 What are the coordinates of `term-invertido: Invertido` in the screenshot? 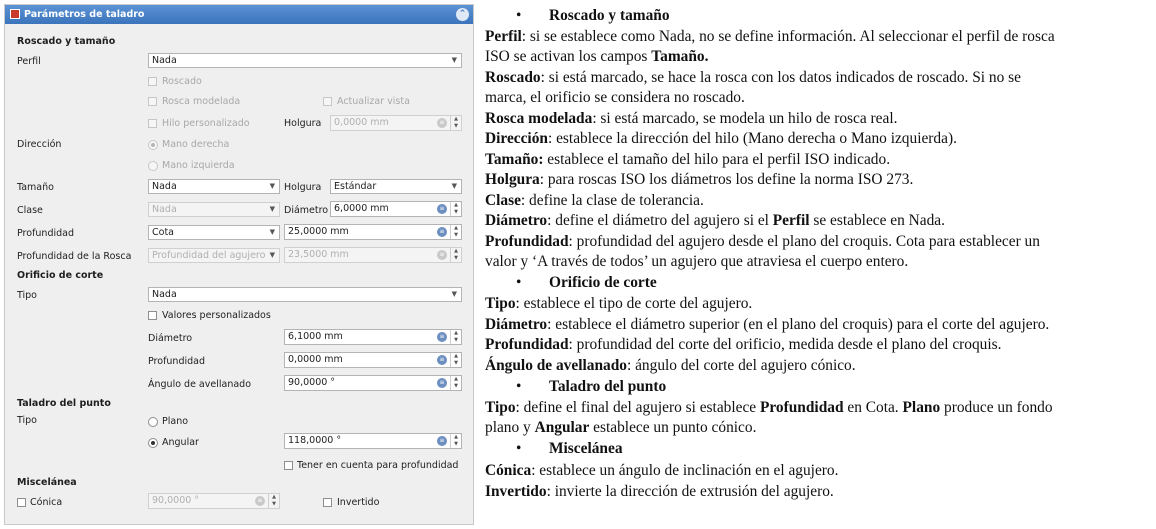 It's located at (516, 491).